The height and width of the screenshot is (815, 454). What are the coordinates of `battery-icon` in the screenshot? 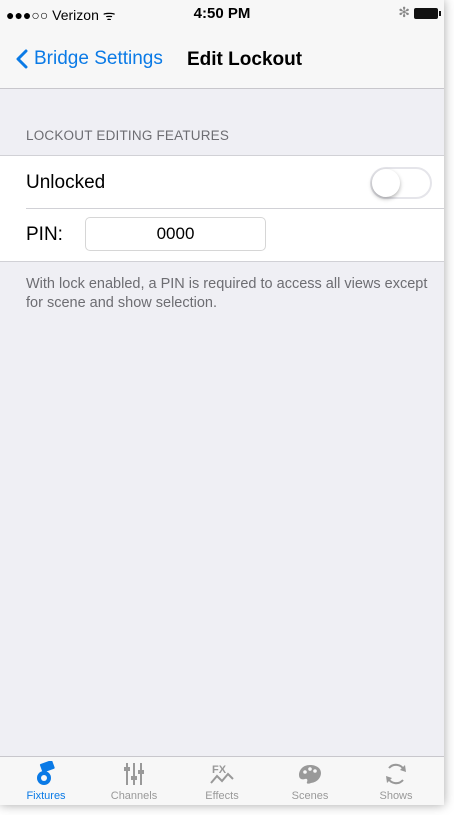 It's located at (427, 13).